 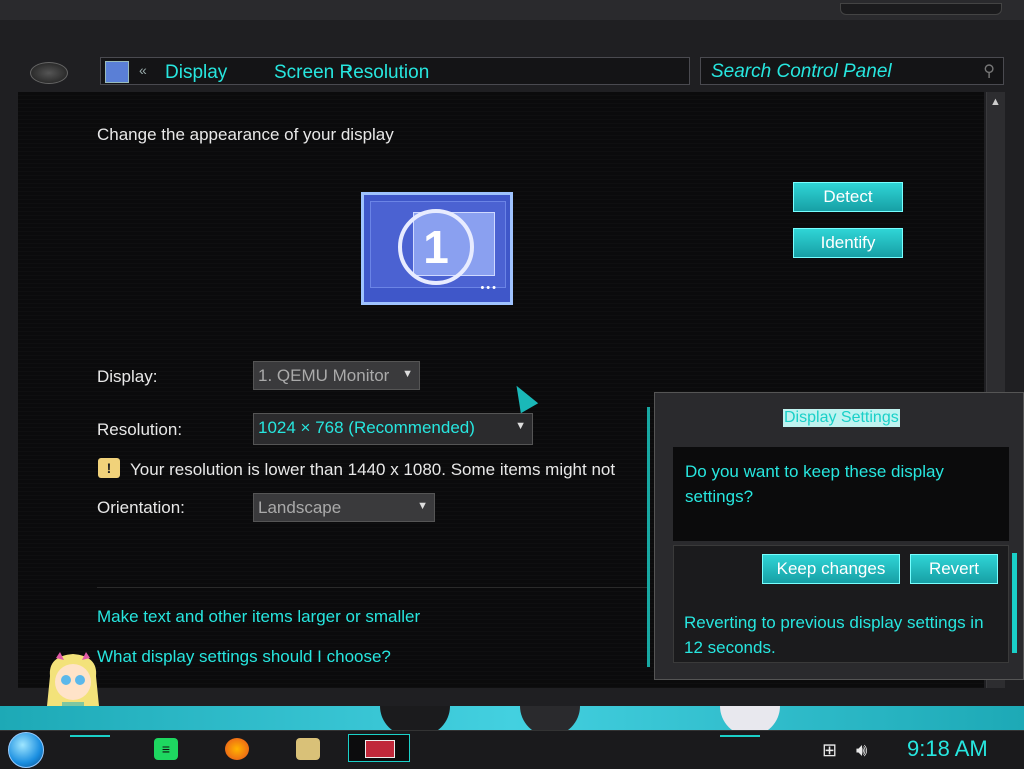 I want to click on identify-button: Identify, so click(x=848, y=243).